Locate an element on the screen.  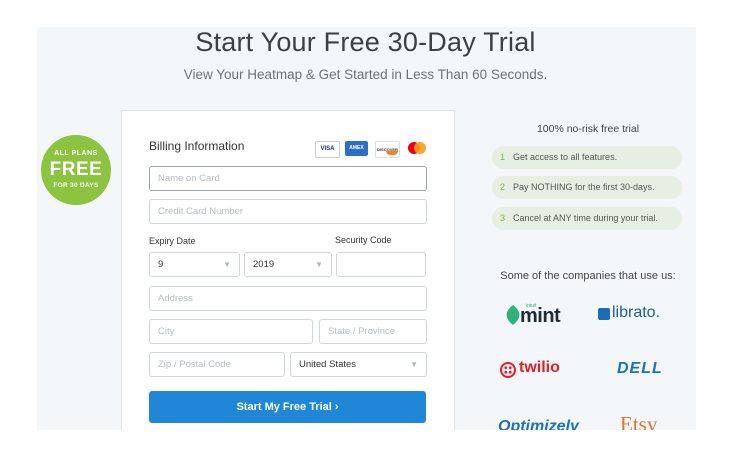
companies-heading: Some of the companies that use us: is located at coordinates (588, 276).